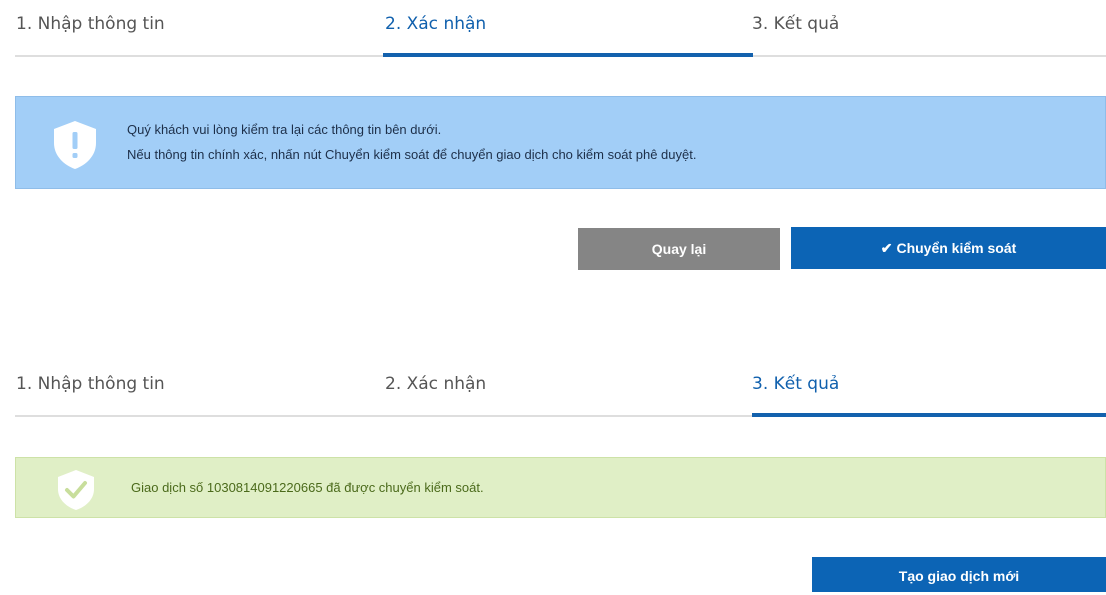 The width and height of the screenshot is (1106, 595). Describe the element at coordinates (75, 146) in the screenshot. I see `shield-exclamation-icon` at that location.